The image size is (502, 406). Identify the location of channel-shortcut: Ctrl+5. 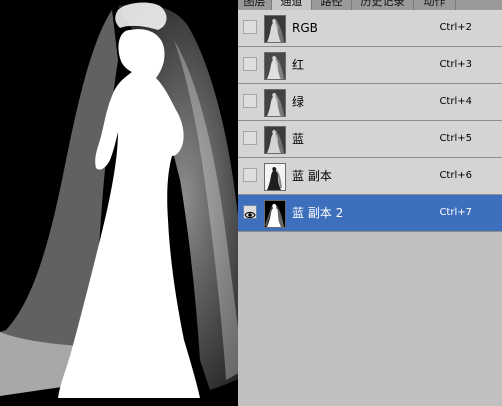
(455, 138).